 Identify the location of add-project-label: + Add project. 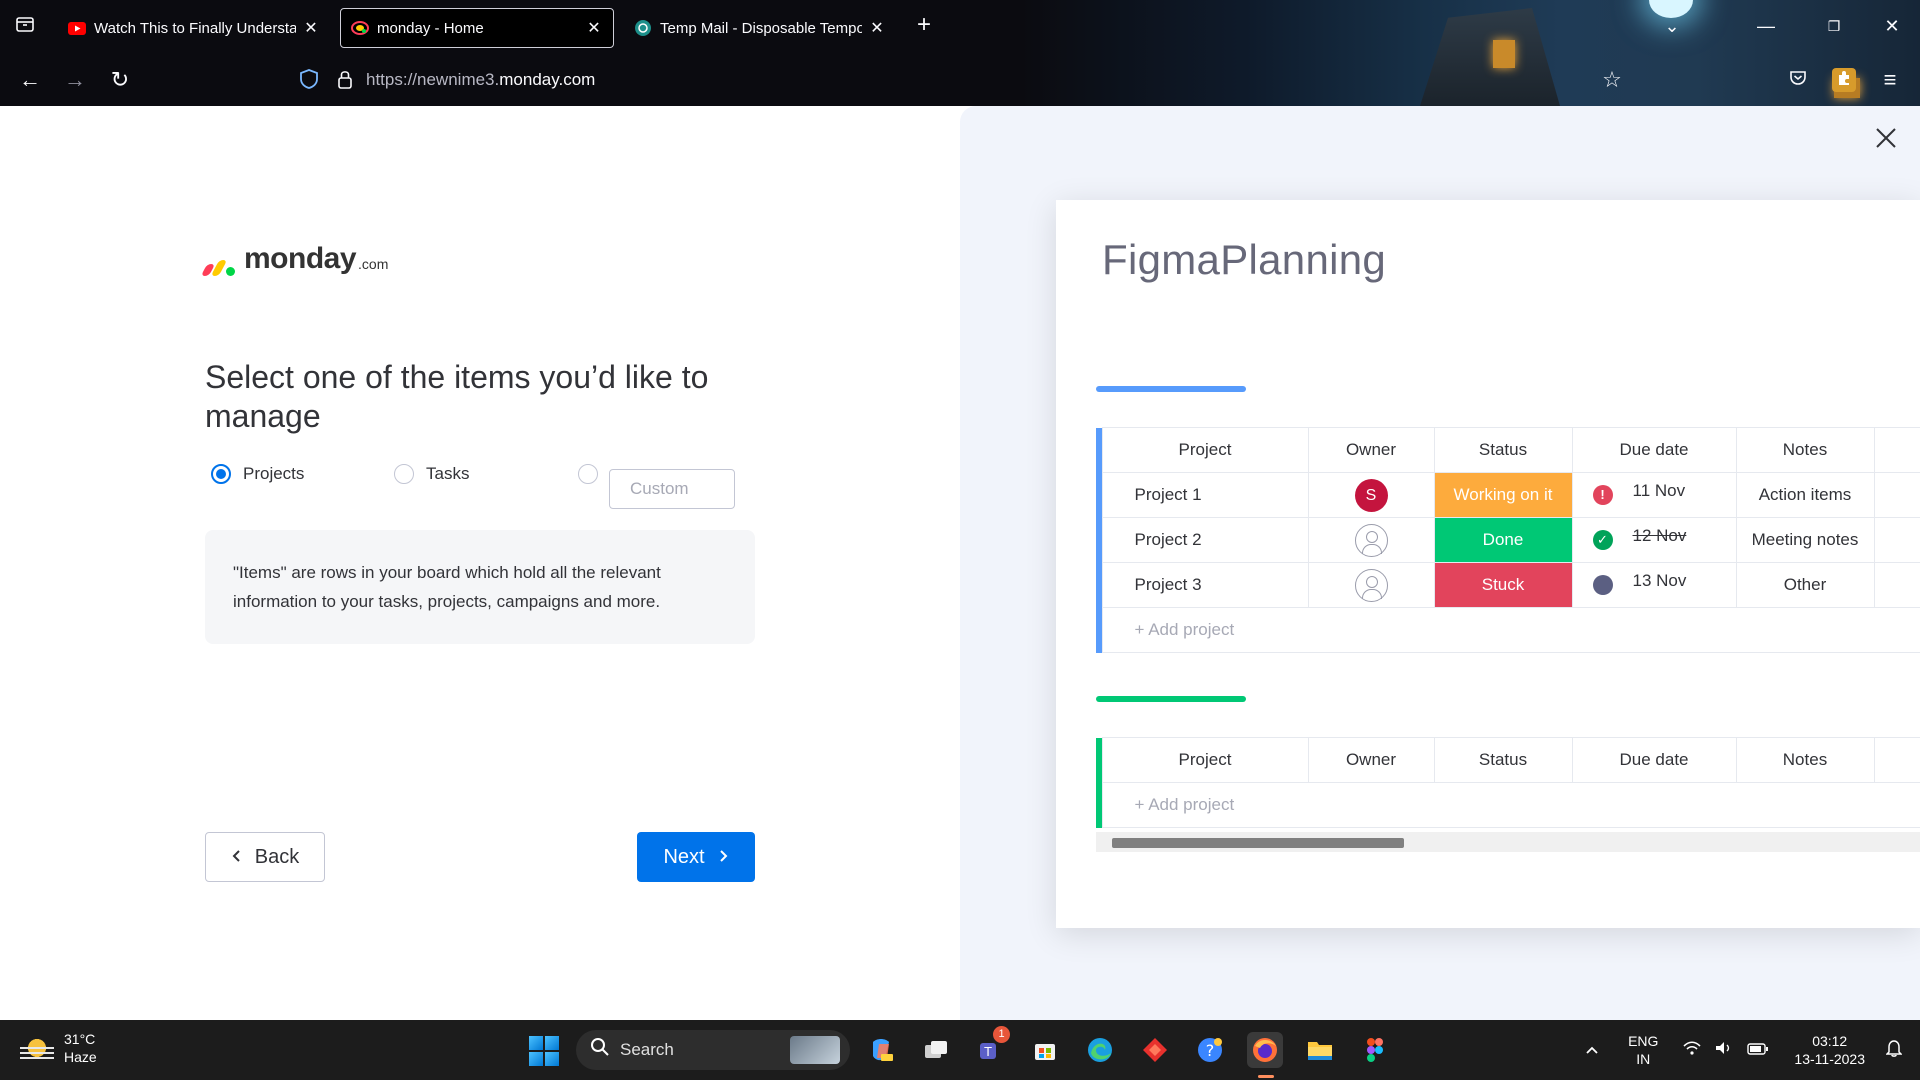
(1510, 805).